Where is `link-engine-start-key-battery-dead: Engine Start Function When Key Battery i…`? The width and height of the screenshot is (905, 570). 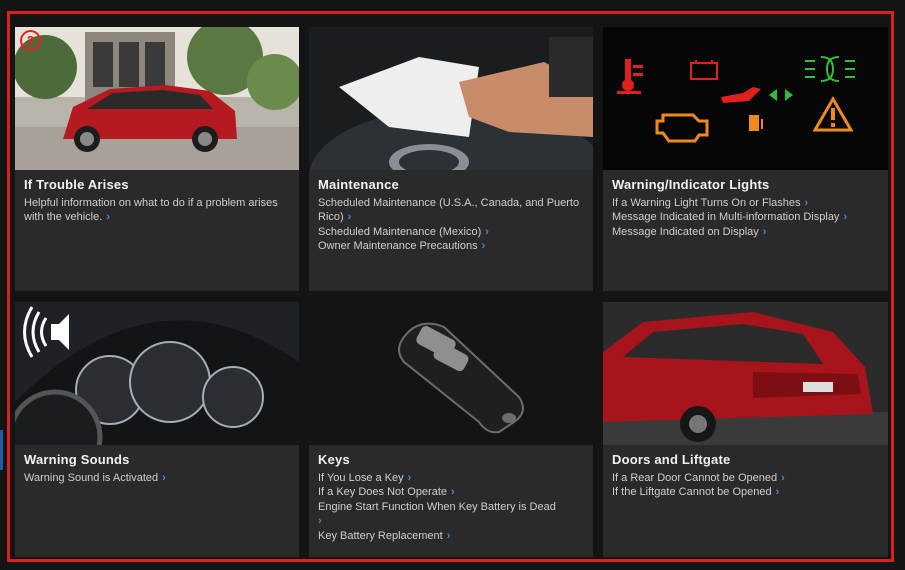
link-engine-start-key-battery-dead: Engine Start Function When Key Battery i… is located at coordinates (451, 514).